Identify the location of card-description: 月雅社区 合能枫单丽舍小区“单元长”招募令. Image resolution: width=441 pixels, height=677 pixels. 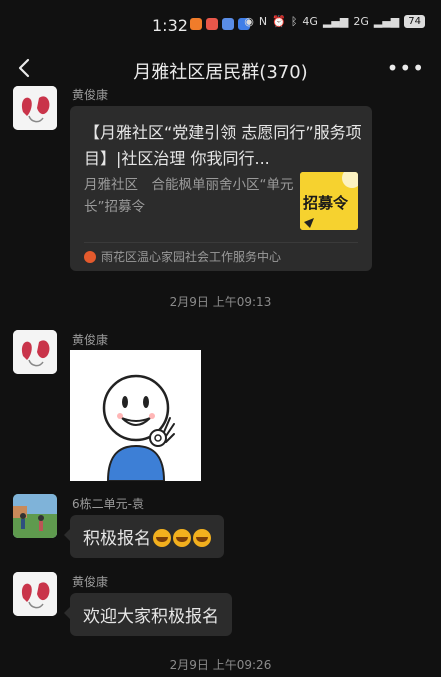
(189, 196).